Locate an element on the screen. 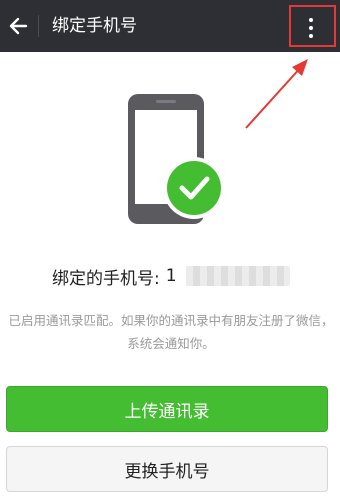 The width and height of the screenshot is (340, 504). page-title: 绑定手机号 is located at coordinates (94, 26).